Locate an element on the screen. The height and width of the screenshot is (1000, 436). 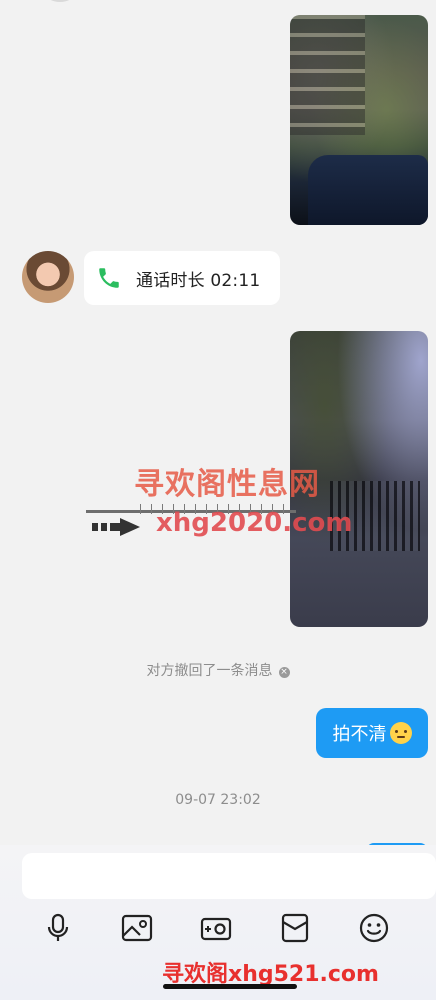
red-packet-icon is located at coordinates (295, 928).